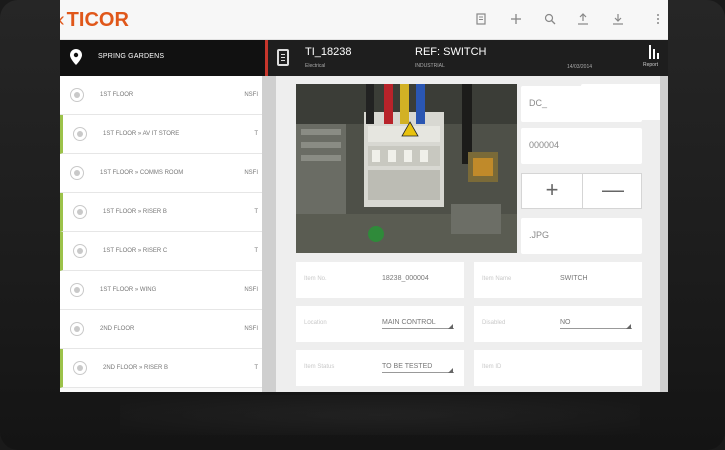 Image resolution: width=725 pixels, height=450 pixels. I want to click on item-id-label: Item ID, so click(492, 367).